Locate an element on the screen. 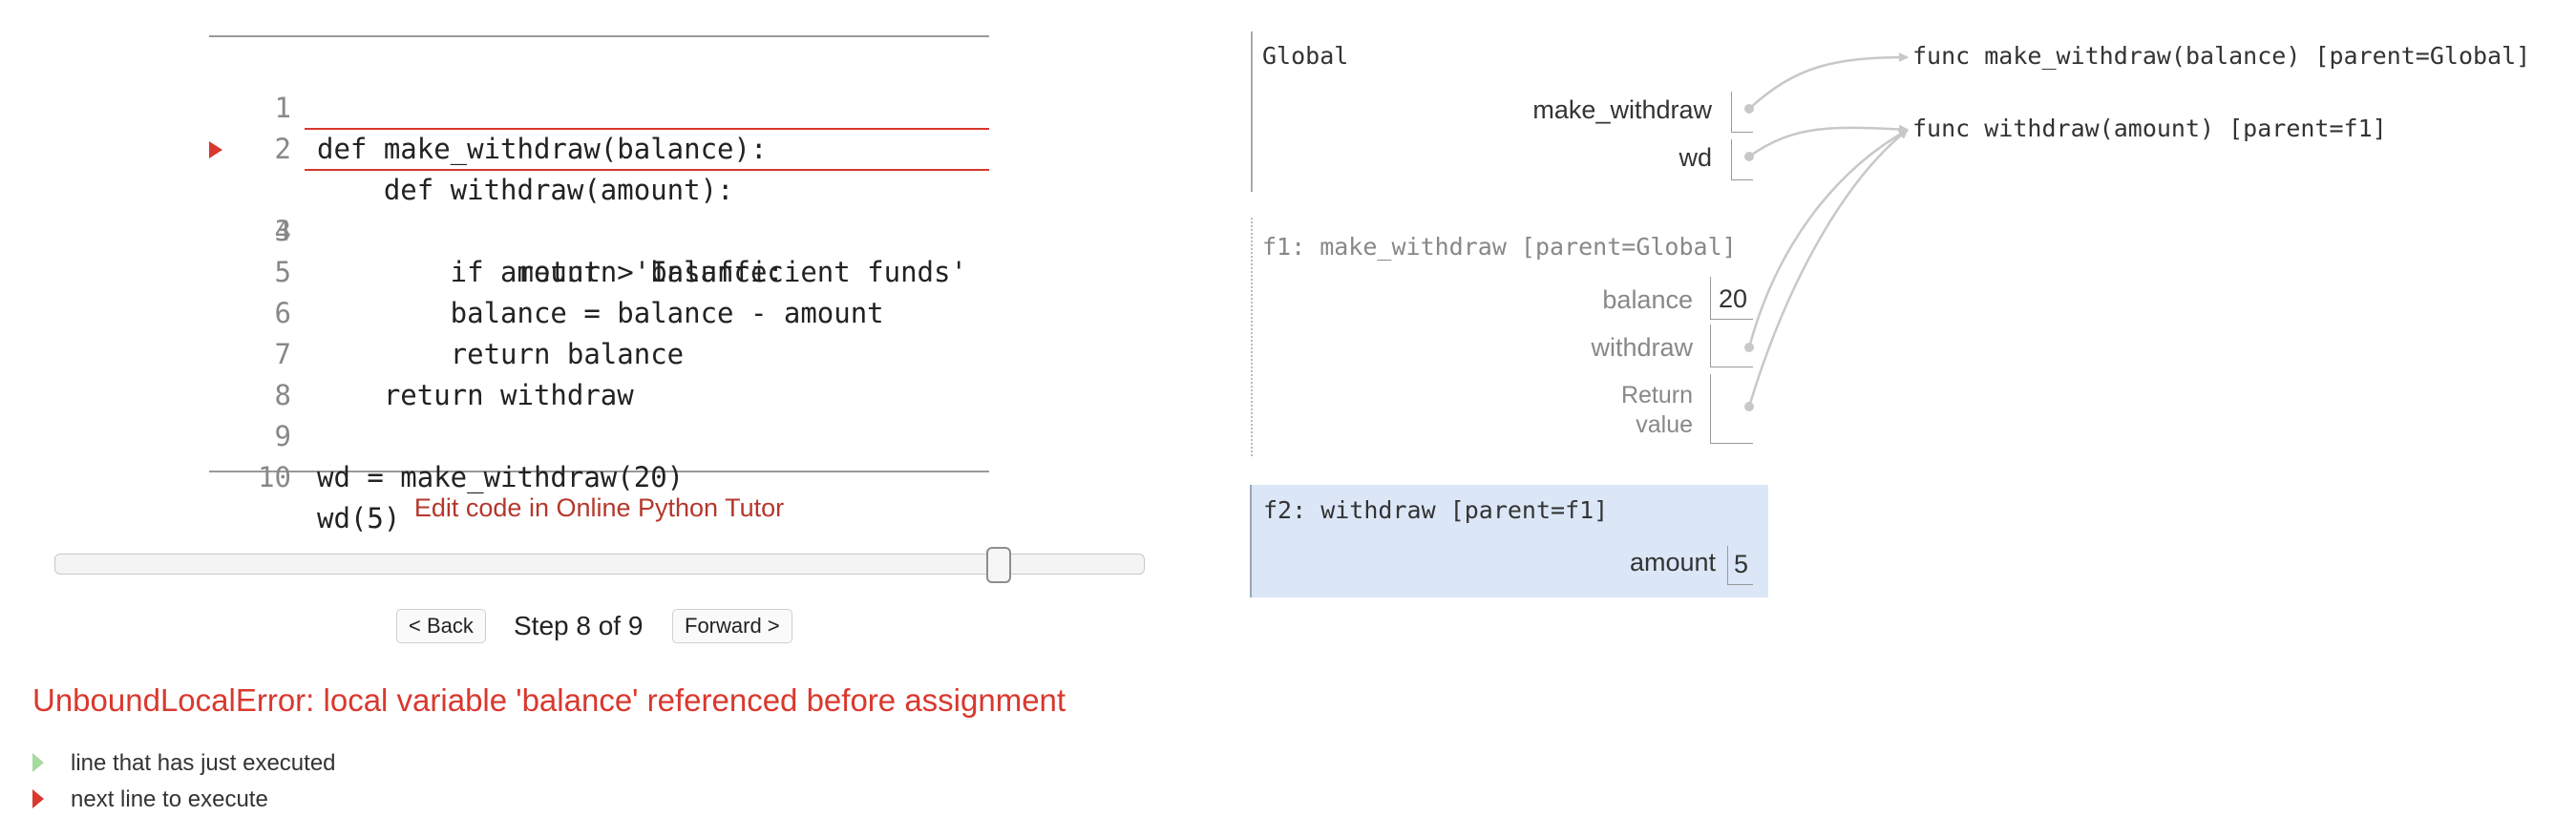 Image resolution: width=2576 pixels, height=817 pixels. pointer-arrows is located at coordinates (1826, 231).